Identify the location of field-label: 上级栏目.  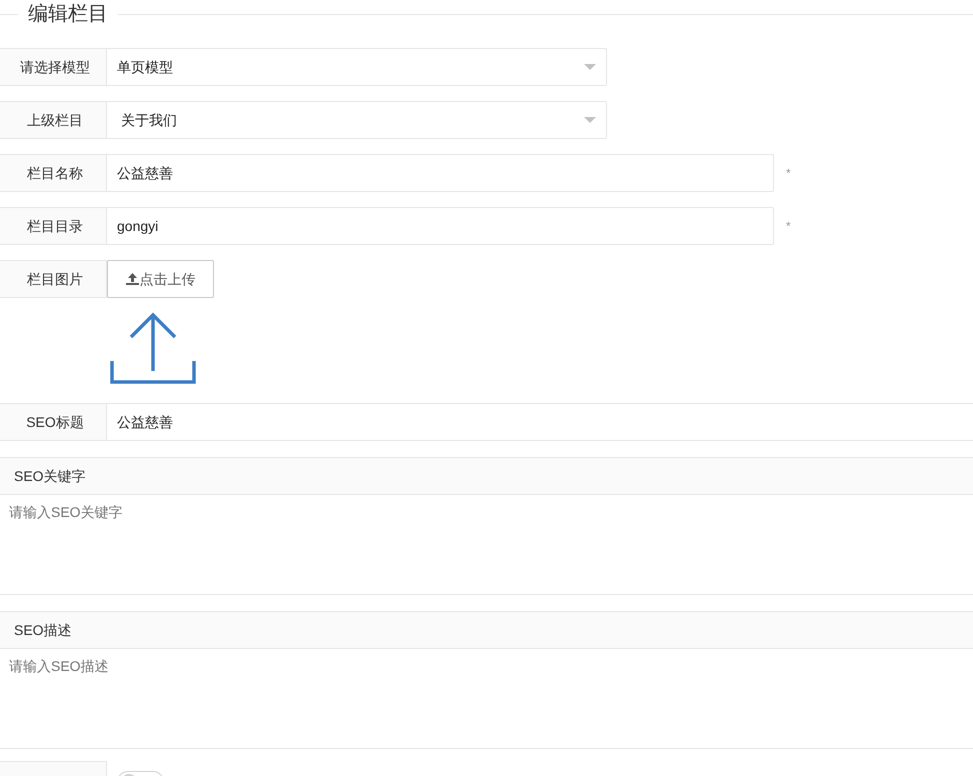
(53, 120).